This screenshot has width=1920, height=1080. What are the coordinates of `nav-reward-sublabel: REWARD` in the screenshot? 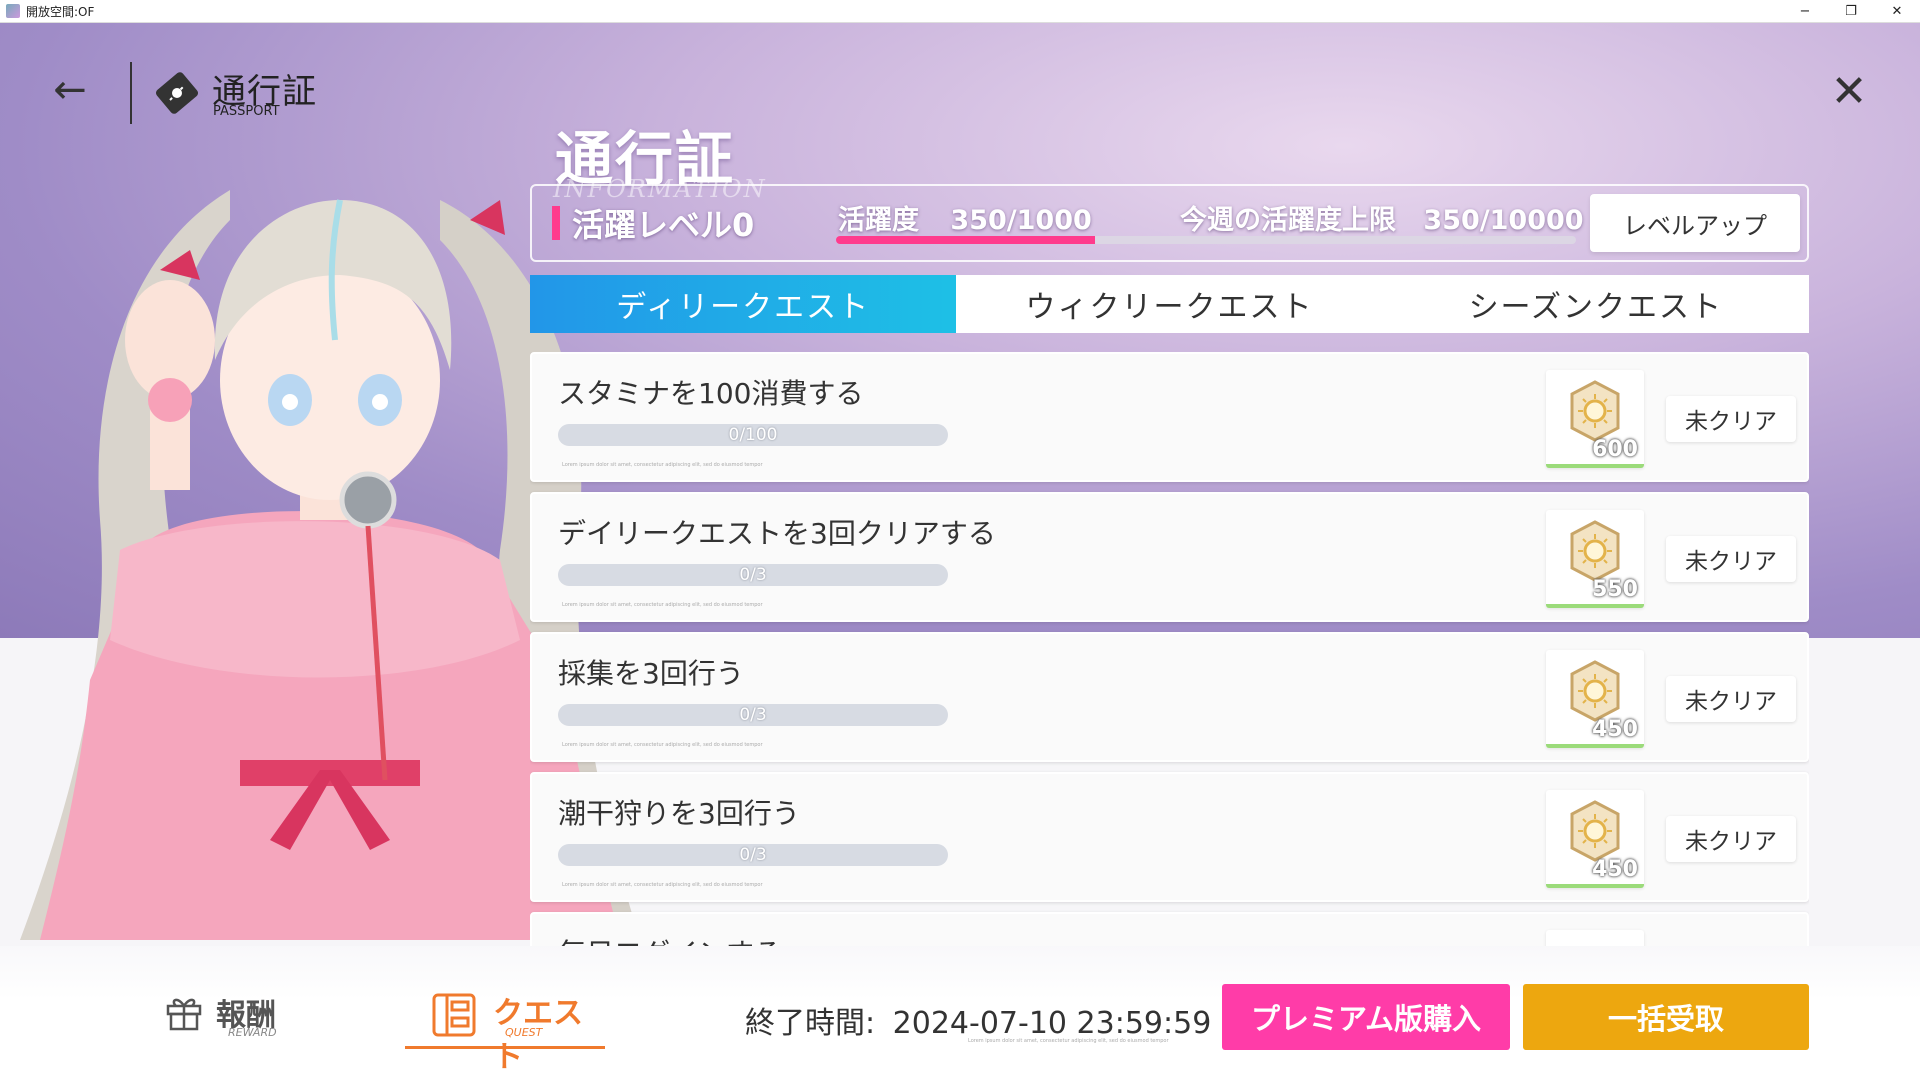 It's located at (252, 1032).